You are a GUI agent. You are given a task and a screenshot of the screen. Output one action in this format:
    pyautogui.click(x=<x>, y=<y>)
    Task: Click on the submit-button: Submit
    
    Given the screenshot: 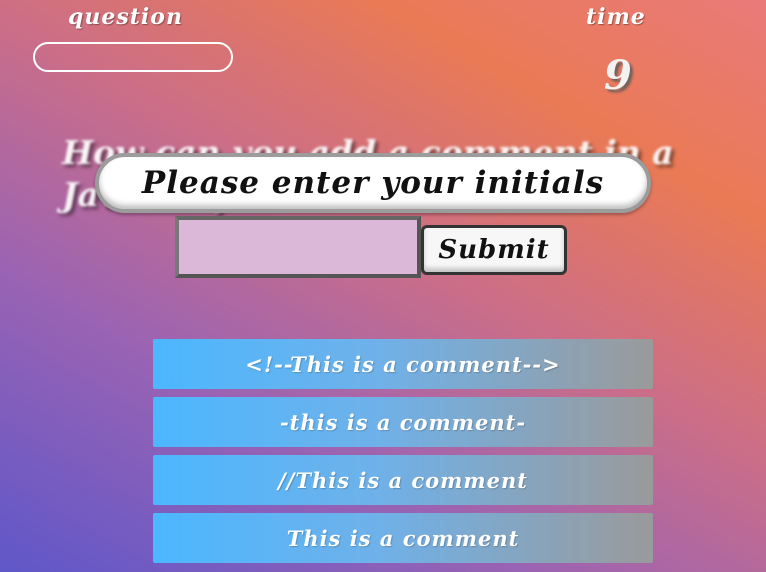 What is the action you would take?
    pyautogui.click(x=494, y=250)
    